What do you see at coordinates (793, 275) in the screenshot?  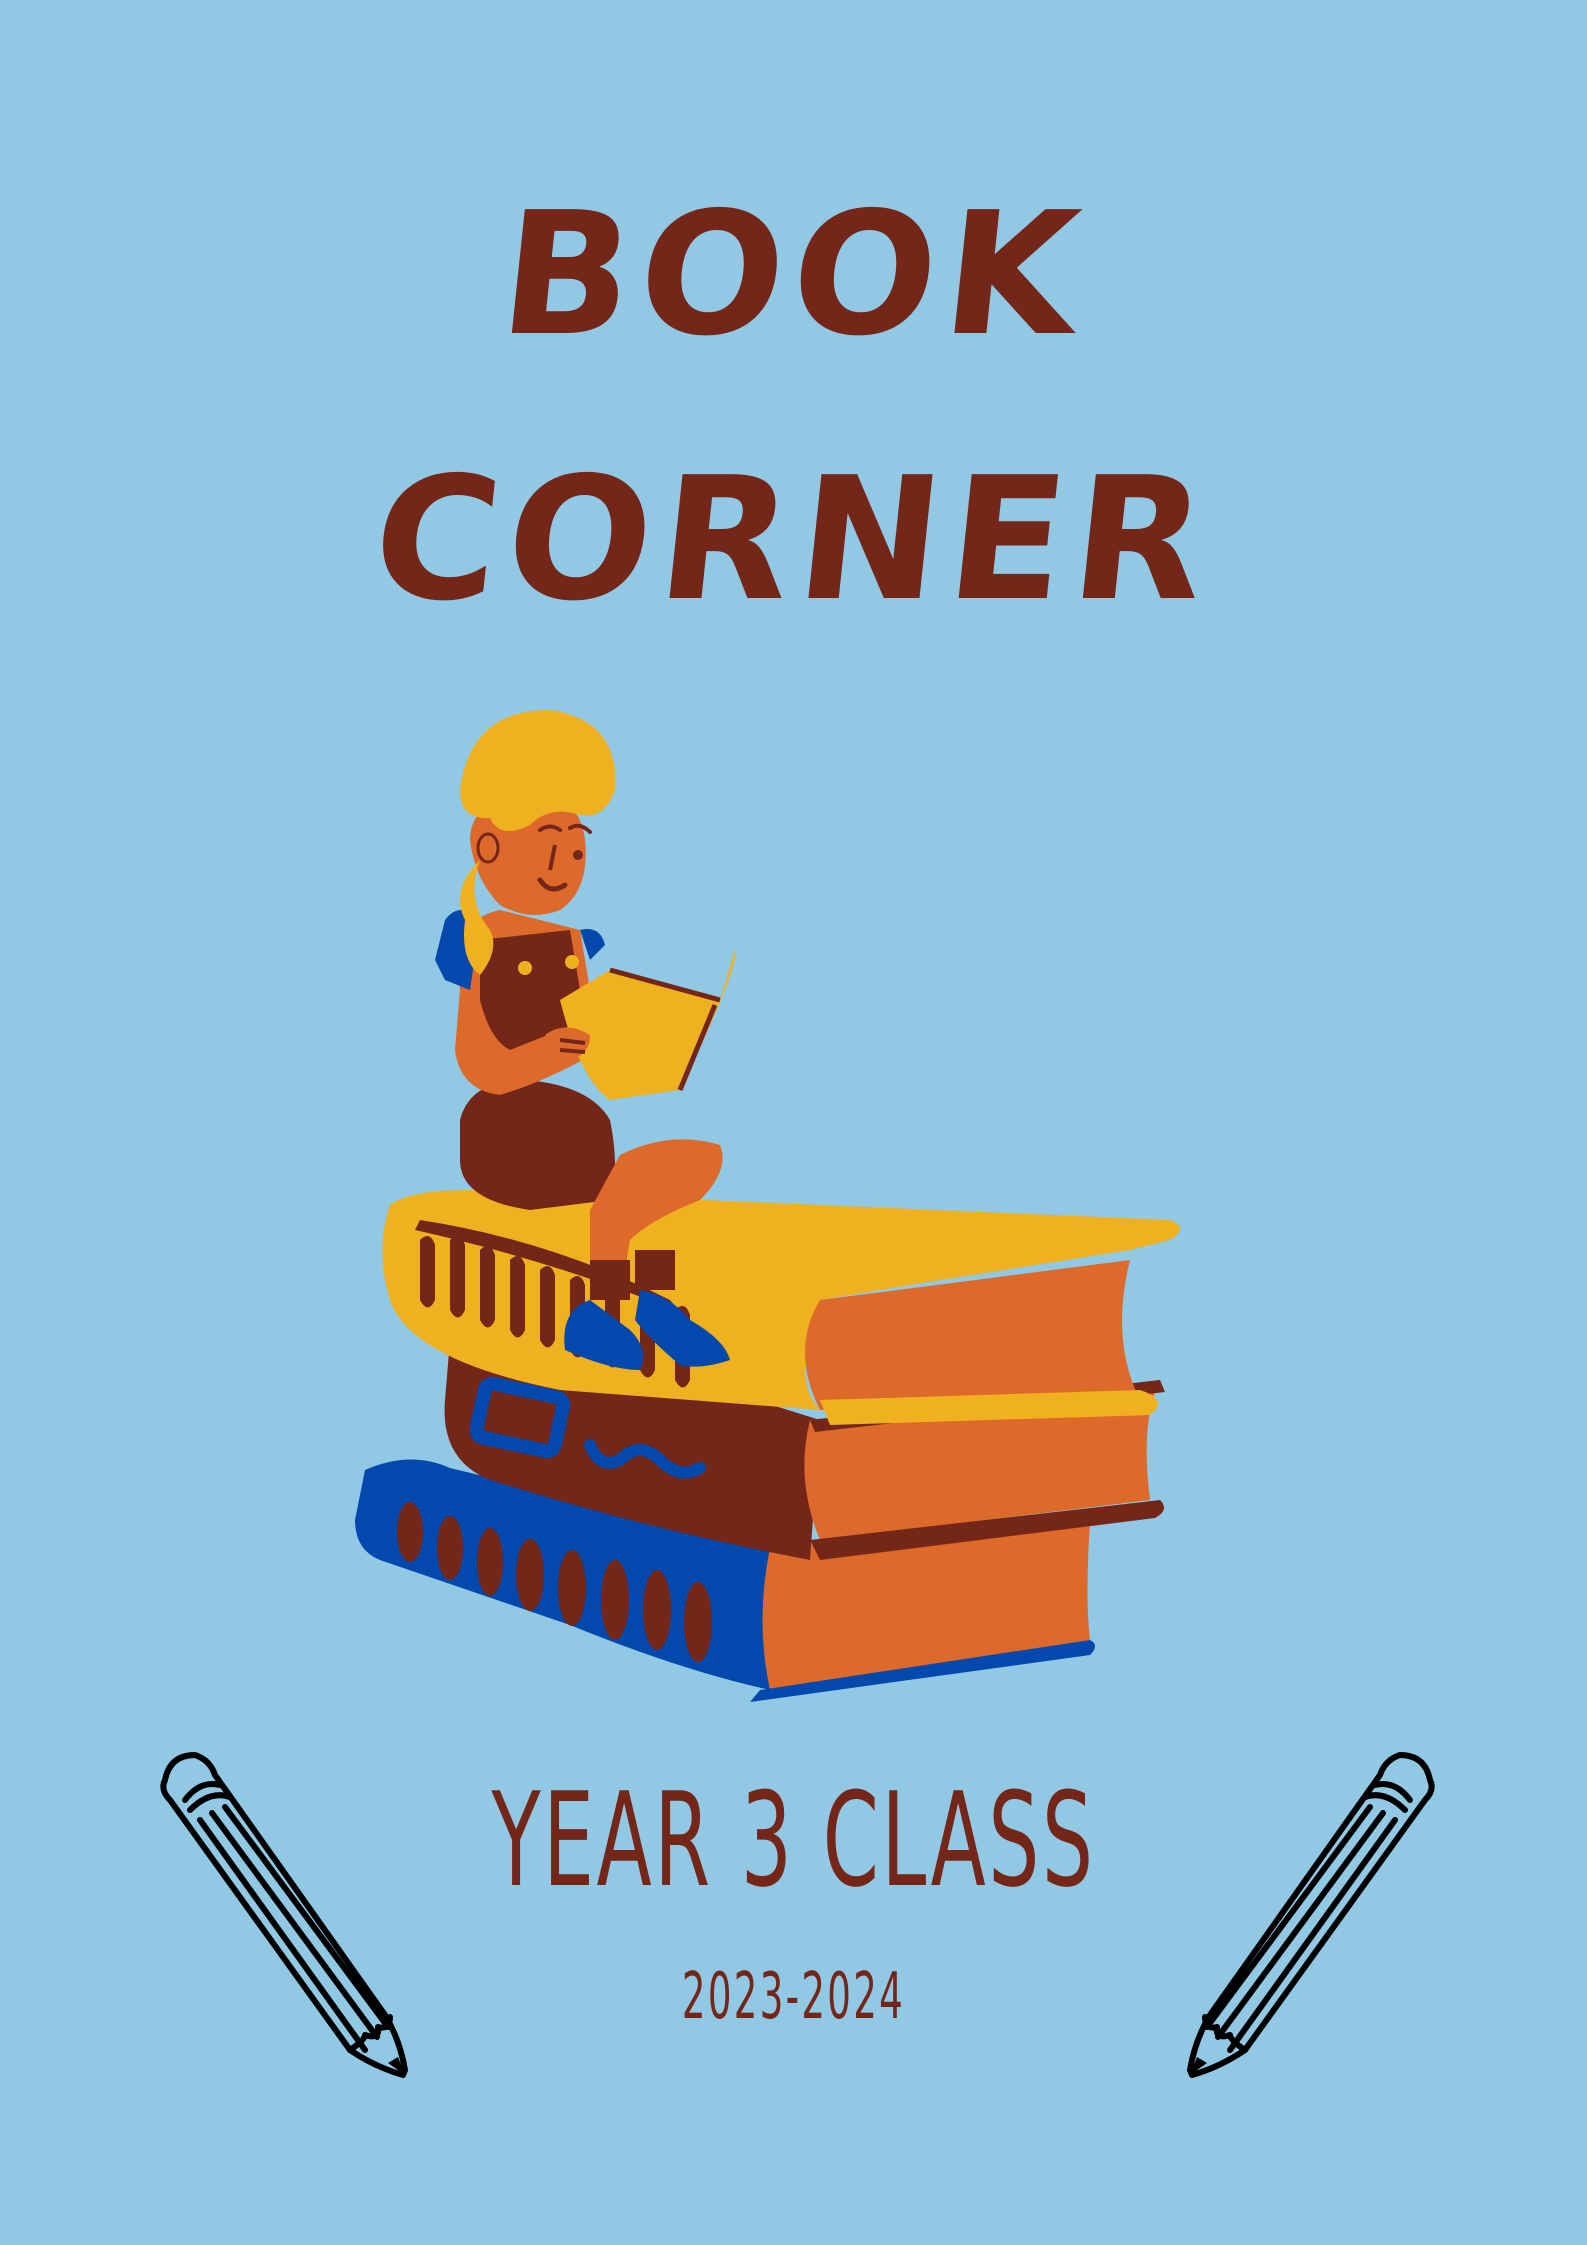 I see `title-line-book: BOOK` at bounding box center [793, 275].